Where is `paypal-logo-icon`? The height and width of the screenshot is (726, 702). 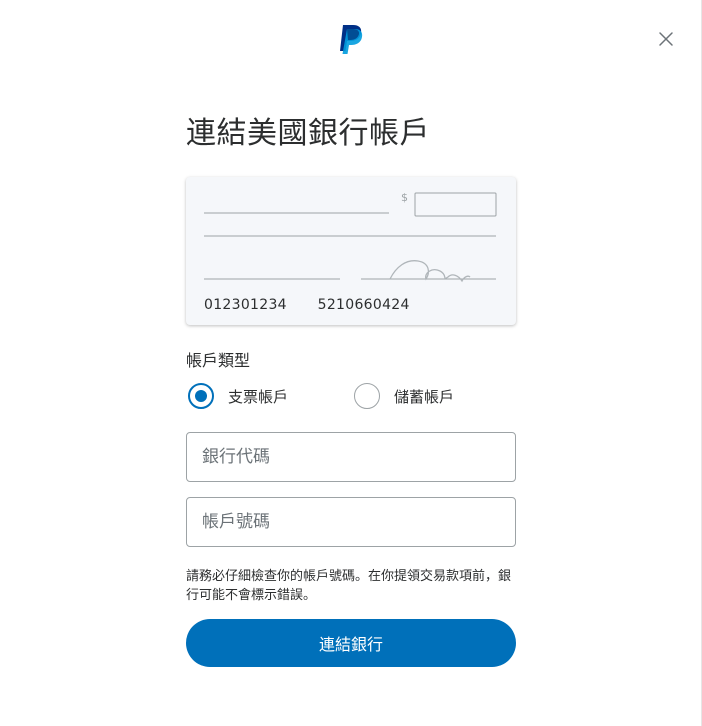 paypal-logo-icon is located at coordinates (351, 39).